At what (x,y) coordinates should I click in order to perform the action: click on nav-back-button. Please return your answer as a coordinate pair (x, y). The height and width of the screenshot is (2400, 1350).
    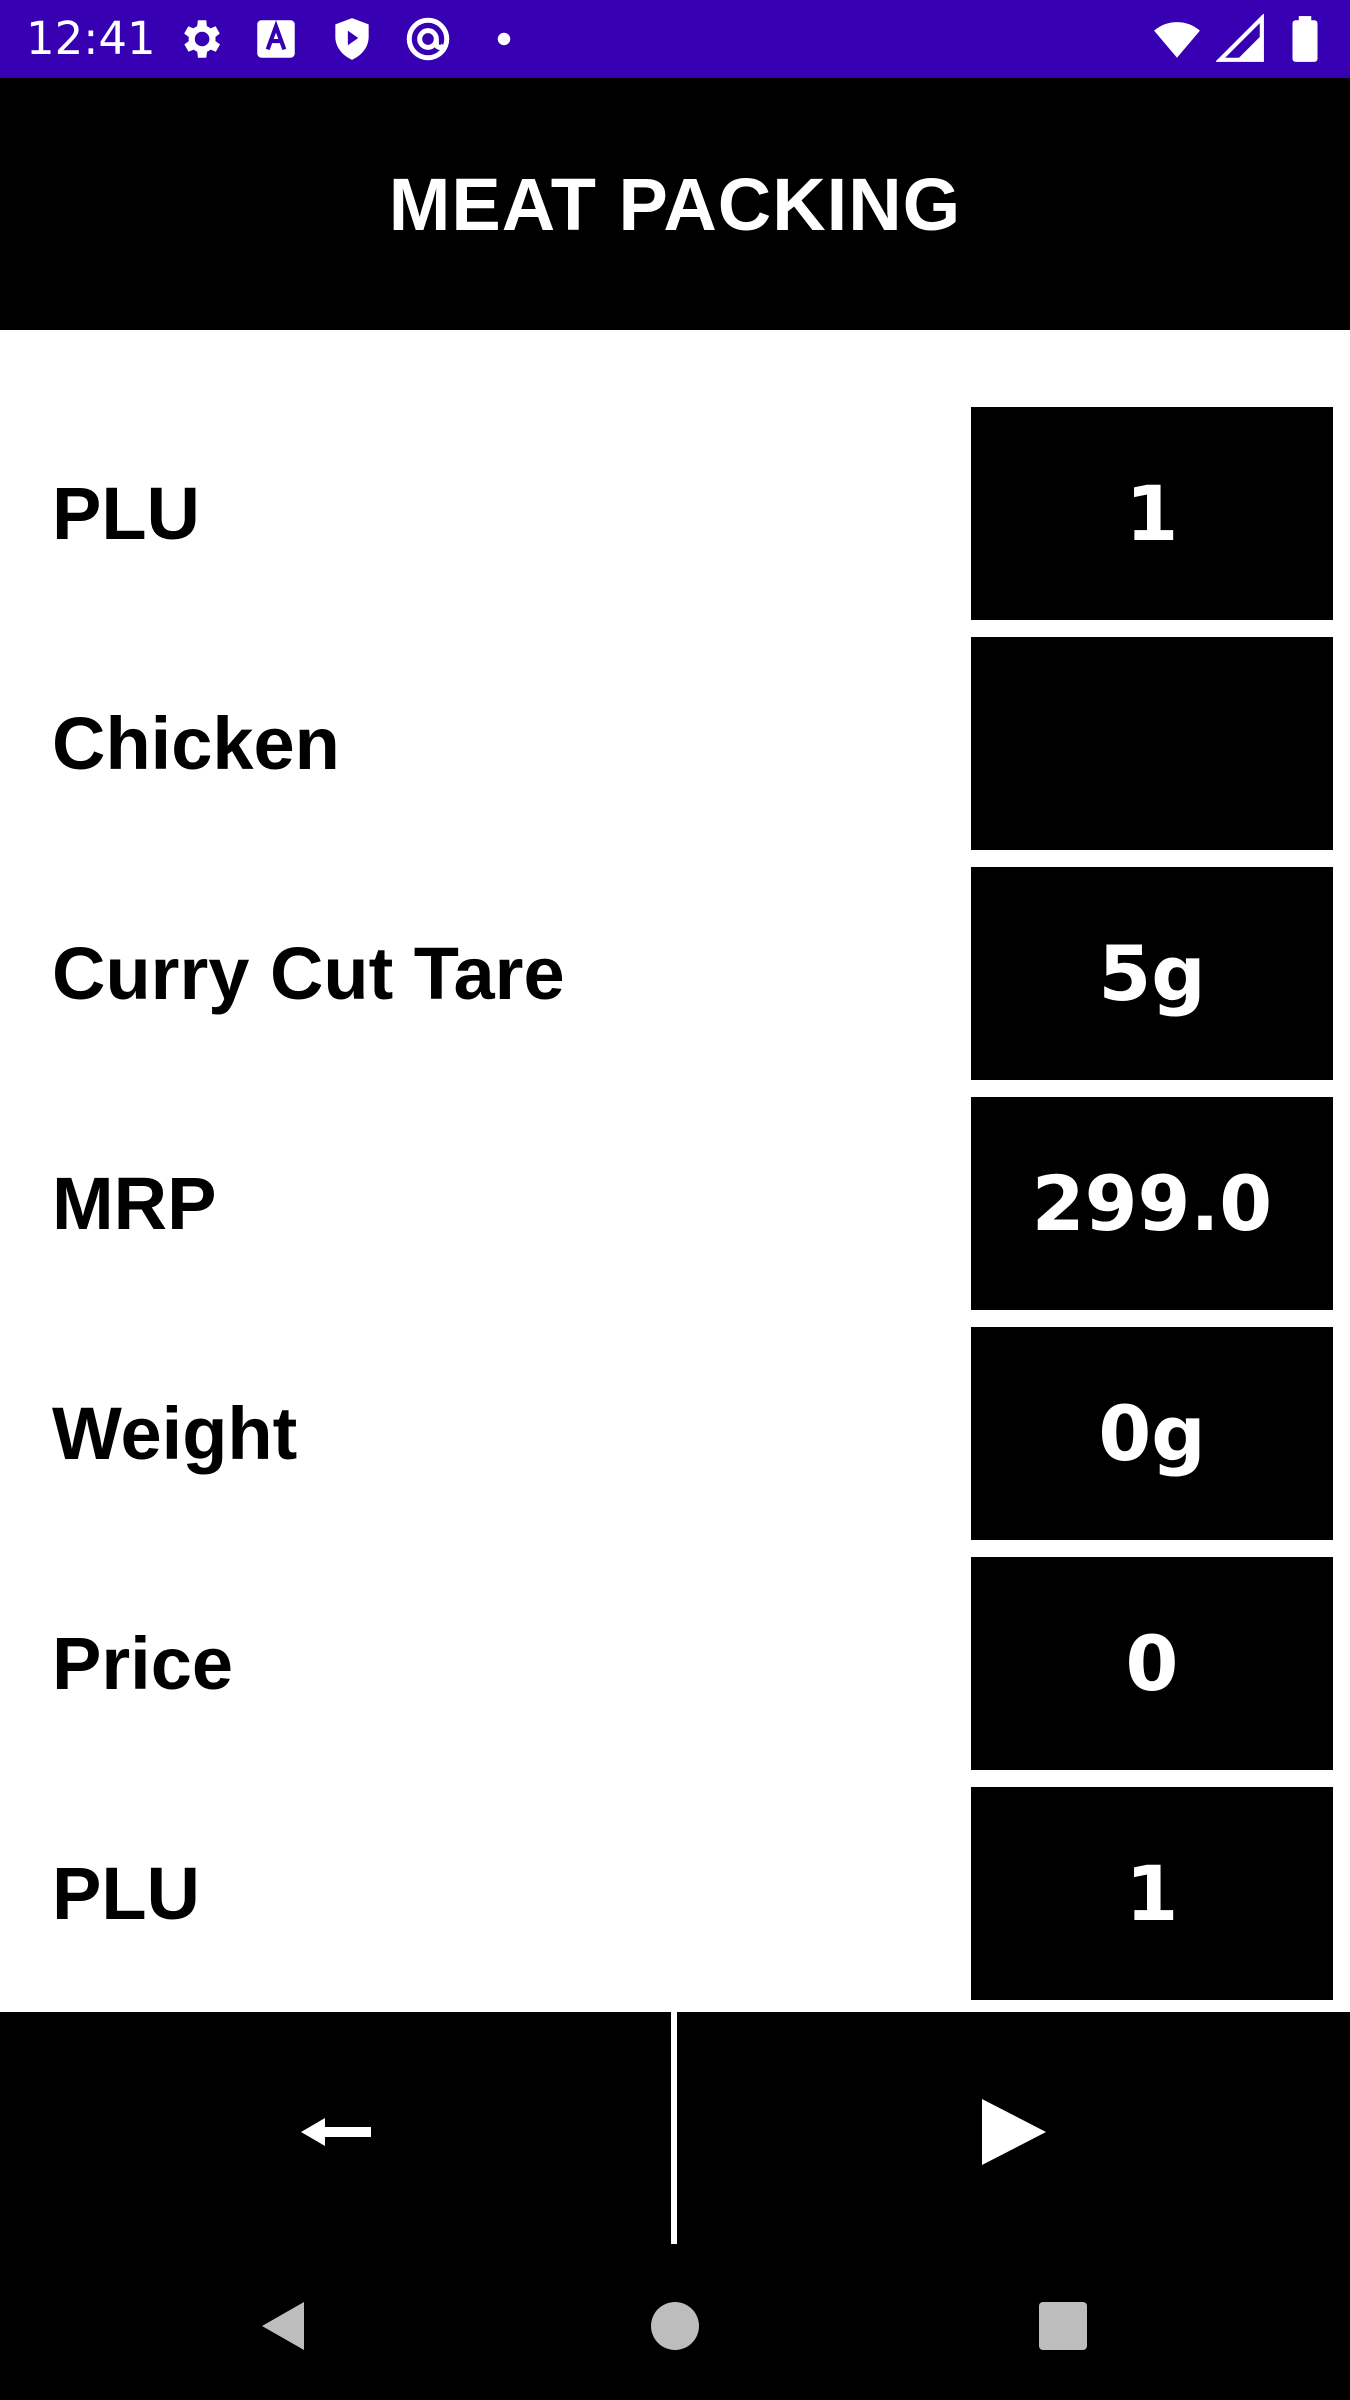
    Looking at the image, I should click on (283, 2326).